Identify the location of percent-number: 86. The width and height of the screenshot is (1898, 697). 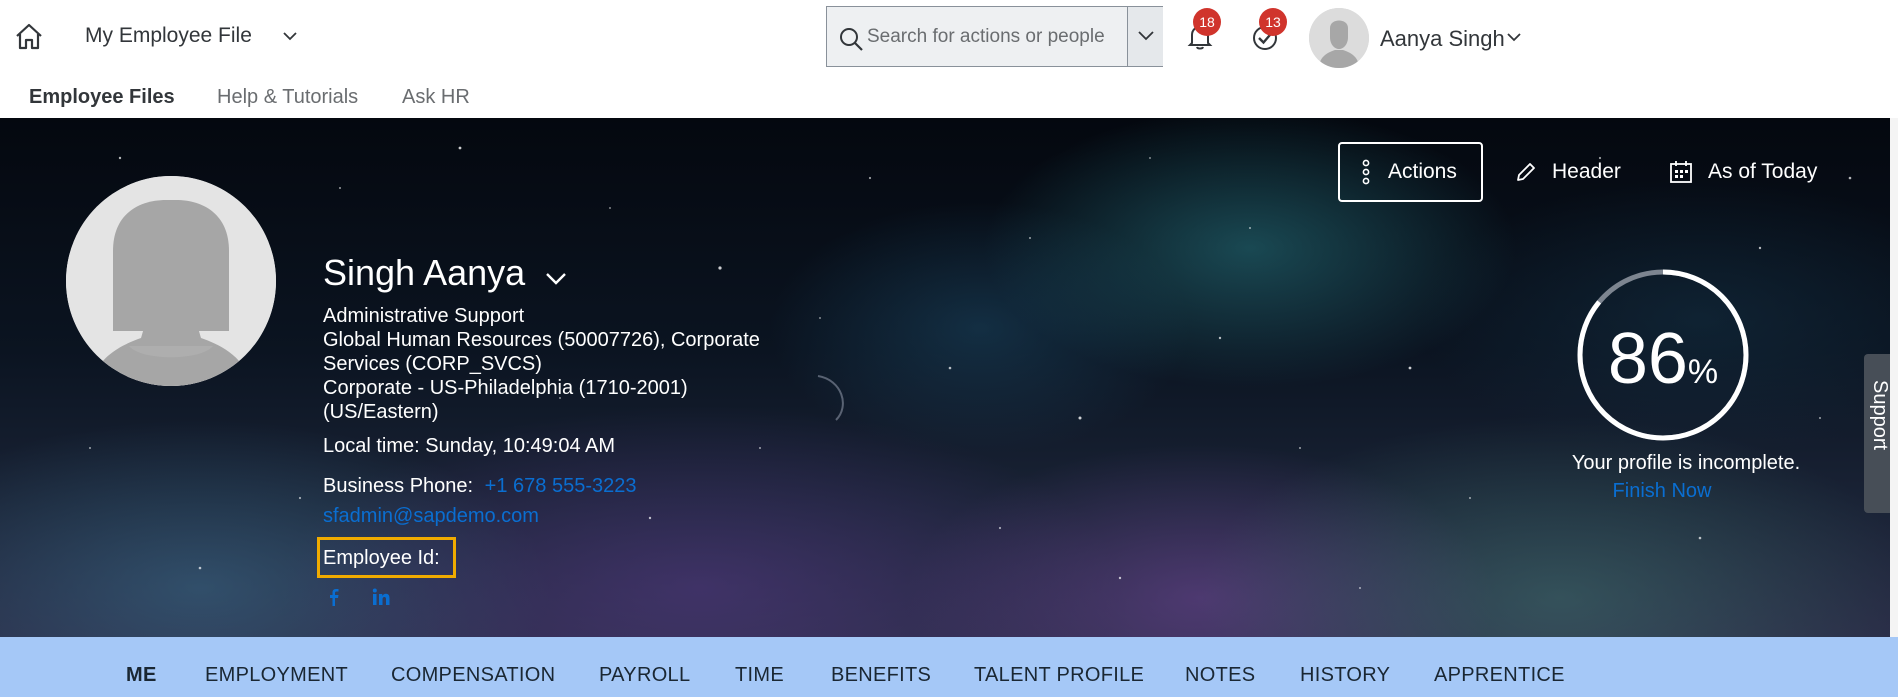
(1647, 359).